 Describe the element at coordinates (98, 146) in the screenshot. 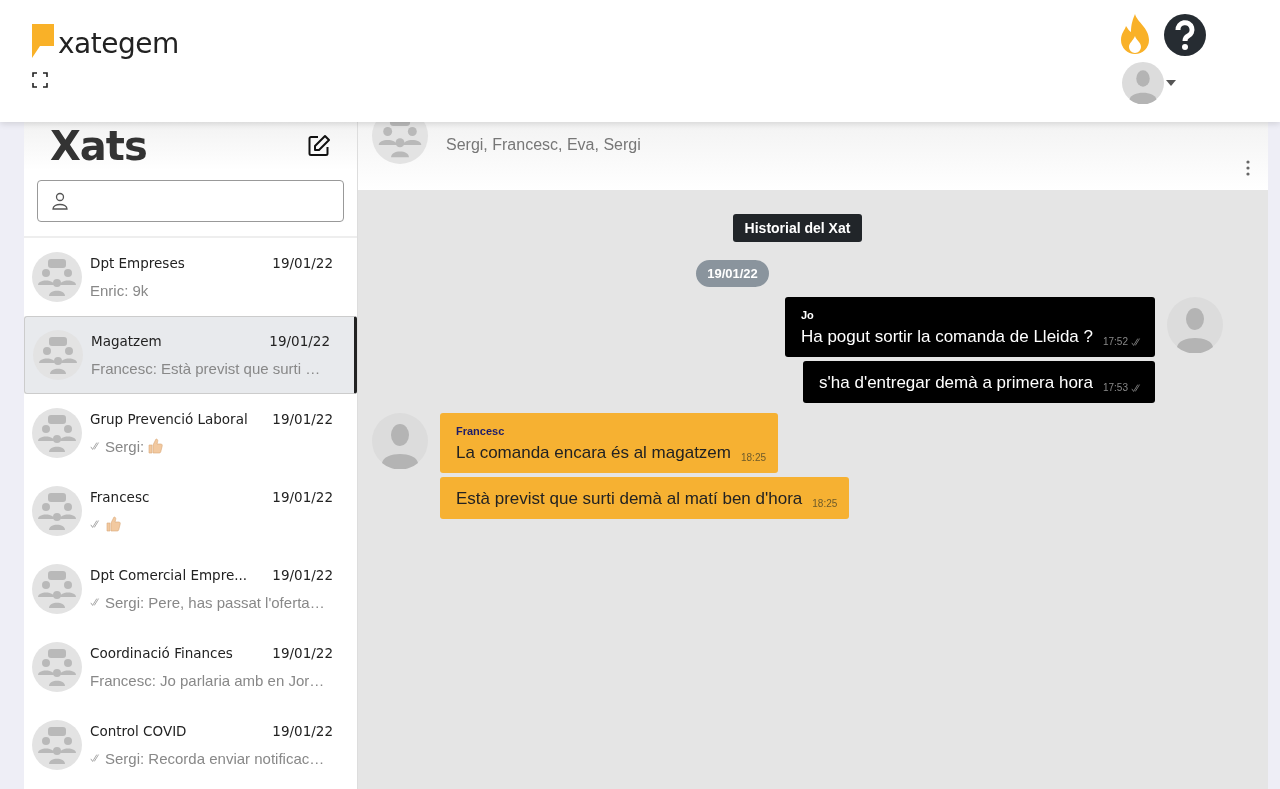

I see `sidebar-title: Xats` at that location.